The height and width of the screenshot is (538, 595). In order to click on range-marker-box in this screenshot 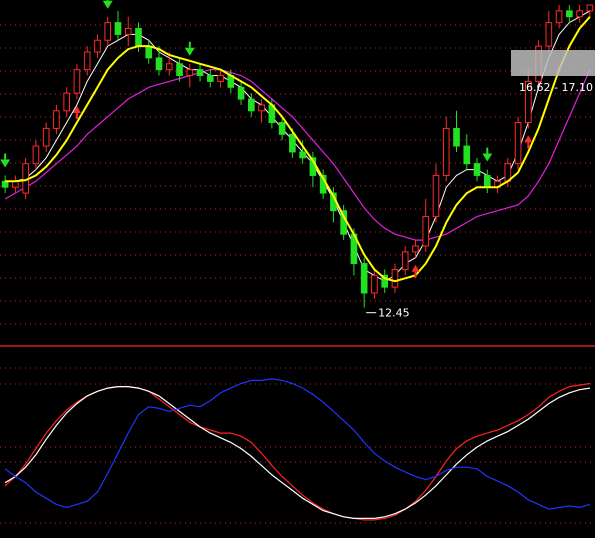, I will do `click(553, 63)`.